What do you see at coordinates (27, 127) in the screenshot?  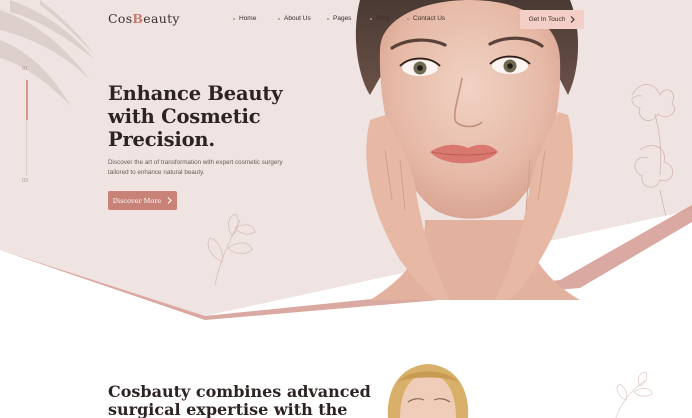 I see `slide-indicator: 01 03` at bounding box center [27, 127].